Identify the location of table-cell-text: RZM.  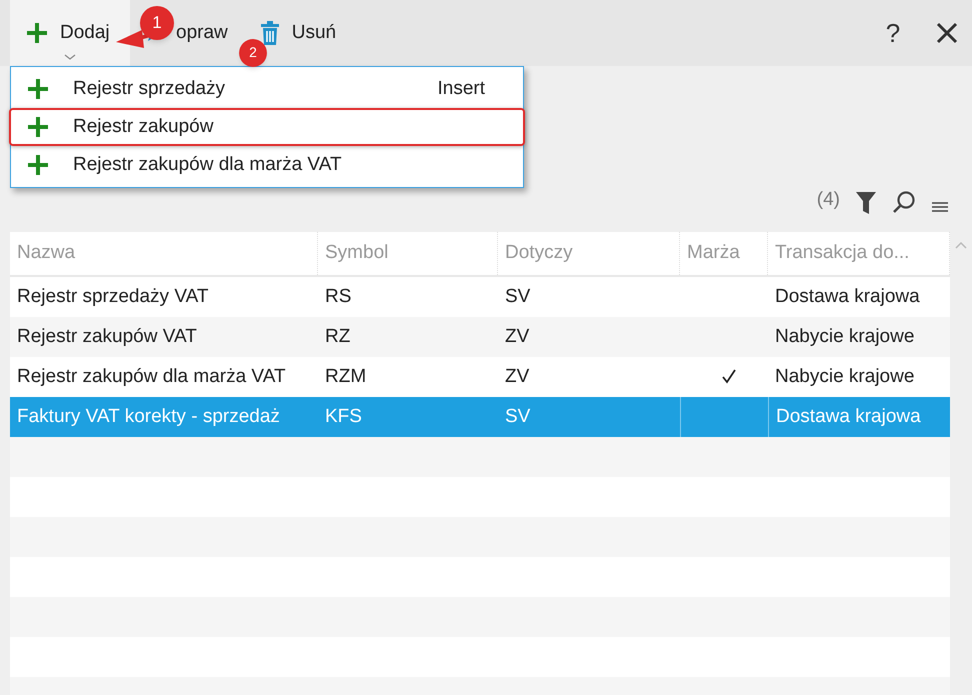
(345, 376).